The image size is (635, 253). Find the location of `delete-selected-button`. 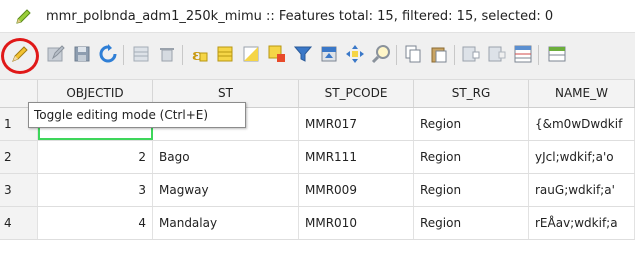

delete-selected-button is located at coordinates (167, 54).